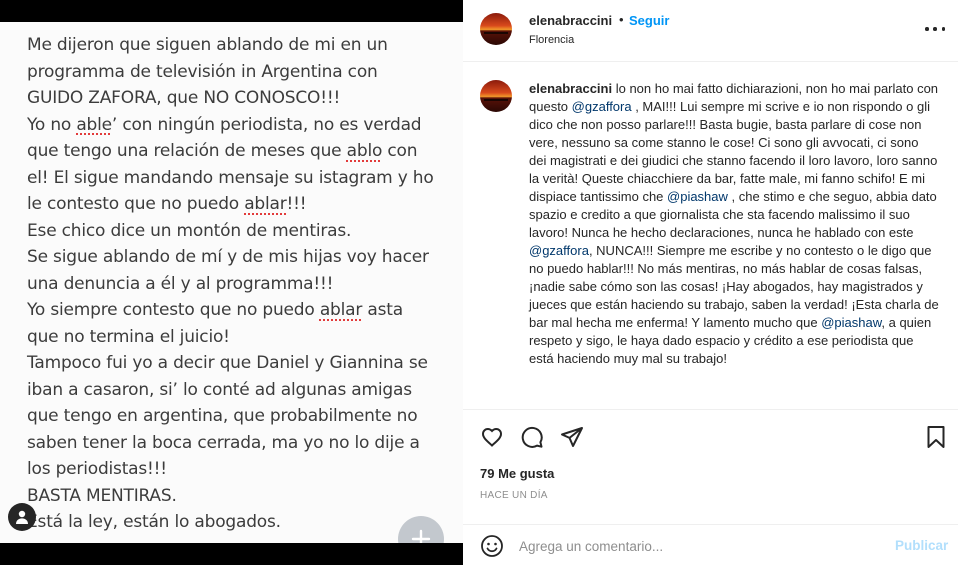  I want to click on note-line: programma de televisión in Argentina con, so click(242, 72).